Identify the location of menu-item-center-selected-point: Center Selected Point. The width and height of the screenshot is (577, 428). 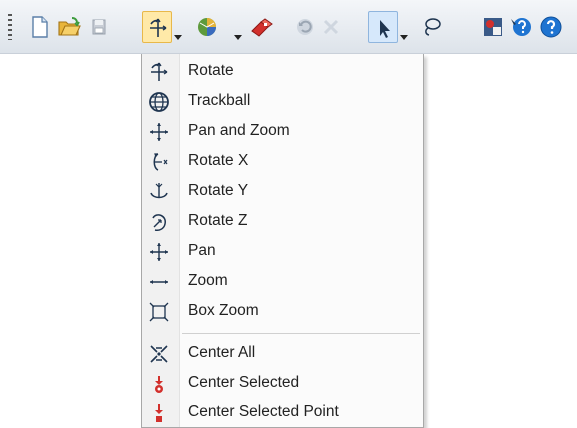
(283, 413).